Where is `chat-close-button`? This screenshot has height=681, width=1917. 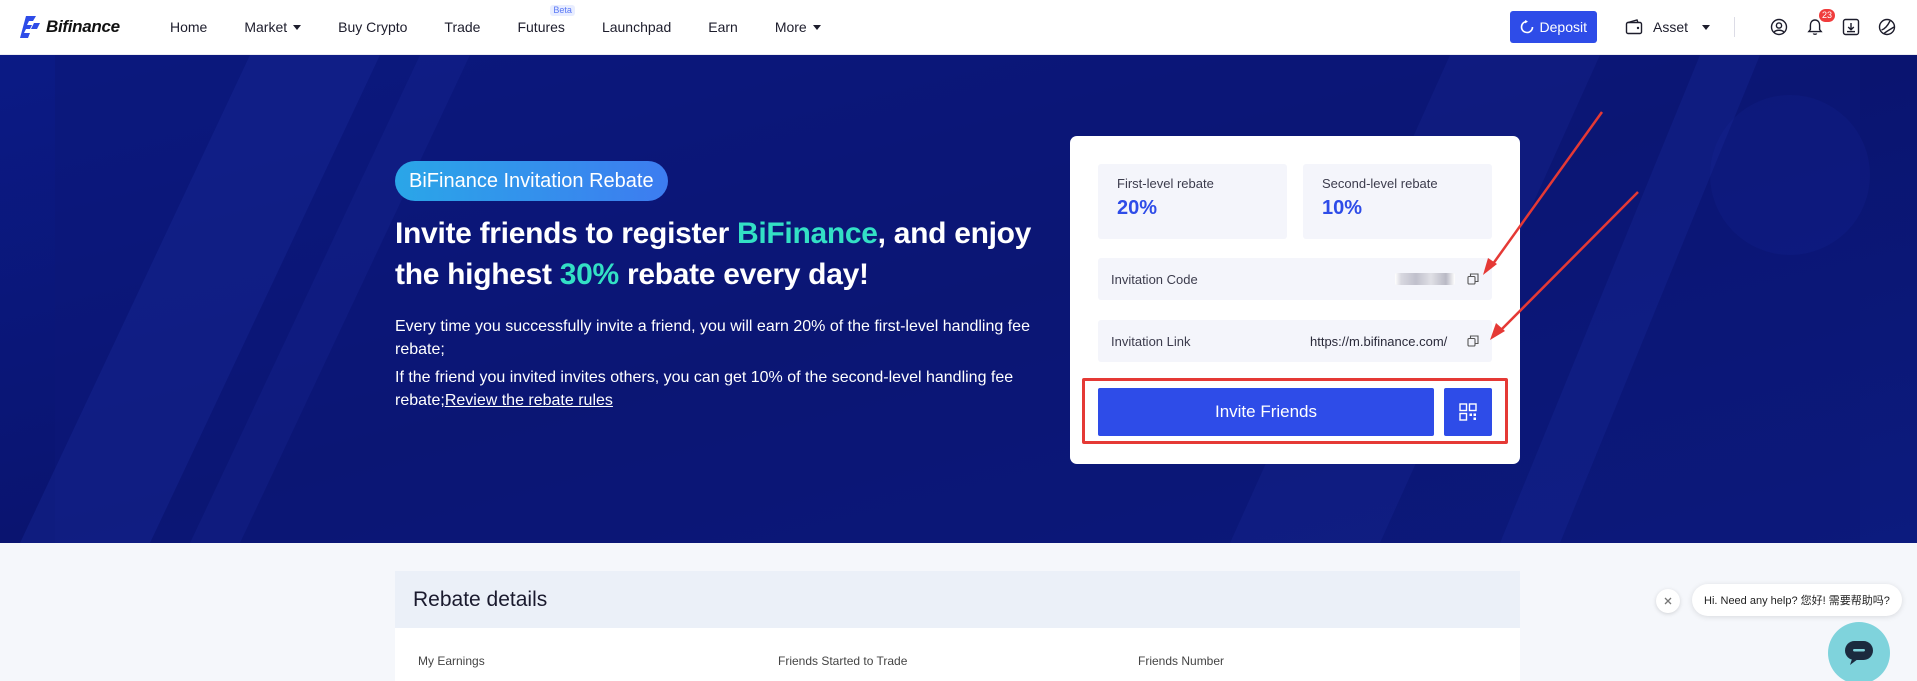
chat-close-button is located at coordinates (1668, 601).